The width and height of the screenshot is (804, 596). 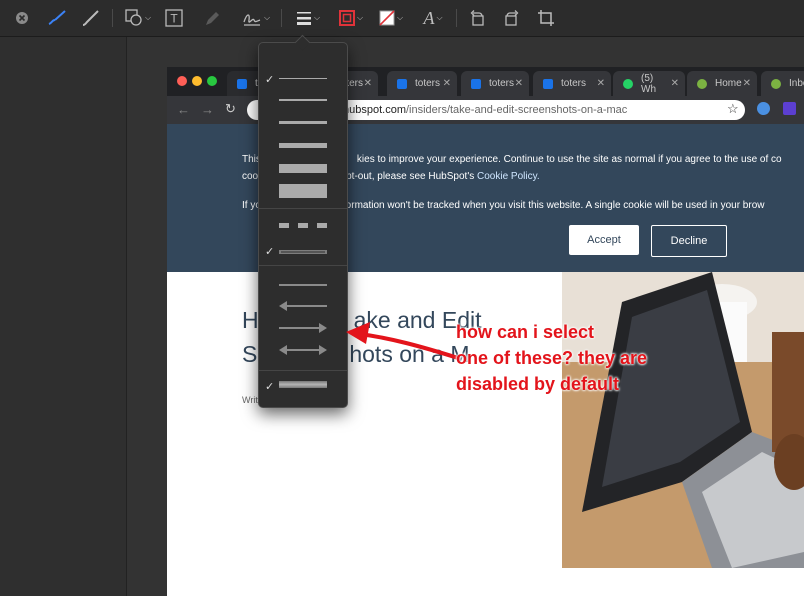 What do you see at coordinates (256, 18) in the screenshot?
I see `sign-icon: ⌵` at bounding box center [256, 18].